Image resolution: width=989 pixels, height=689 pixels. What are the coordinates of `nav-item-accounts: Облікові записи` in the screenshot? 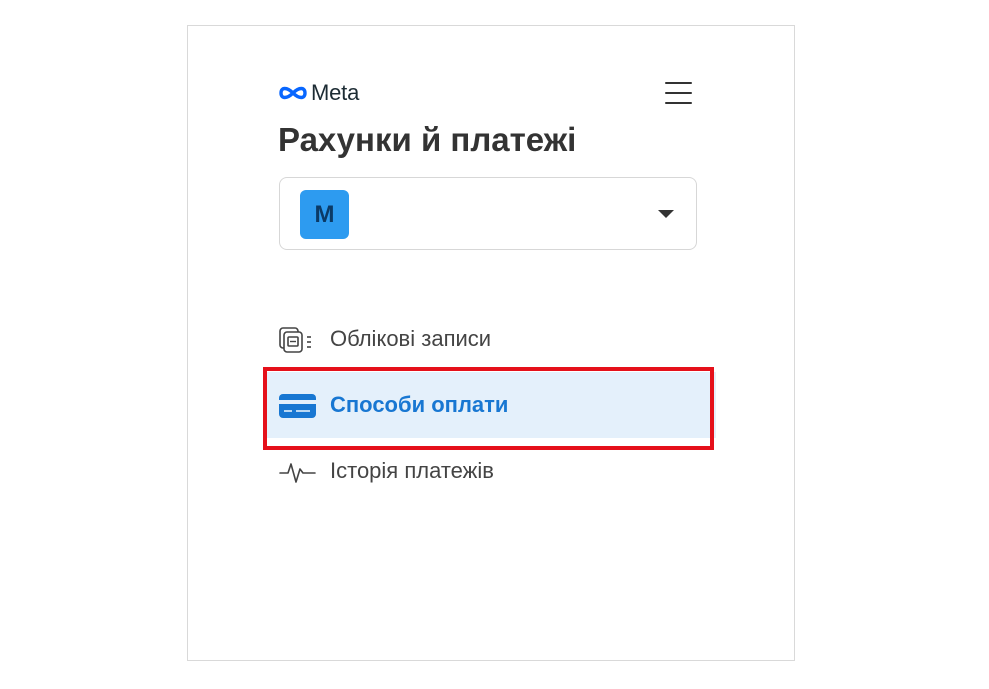 It's located at (489, 339).